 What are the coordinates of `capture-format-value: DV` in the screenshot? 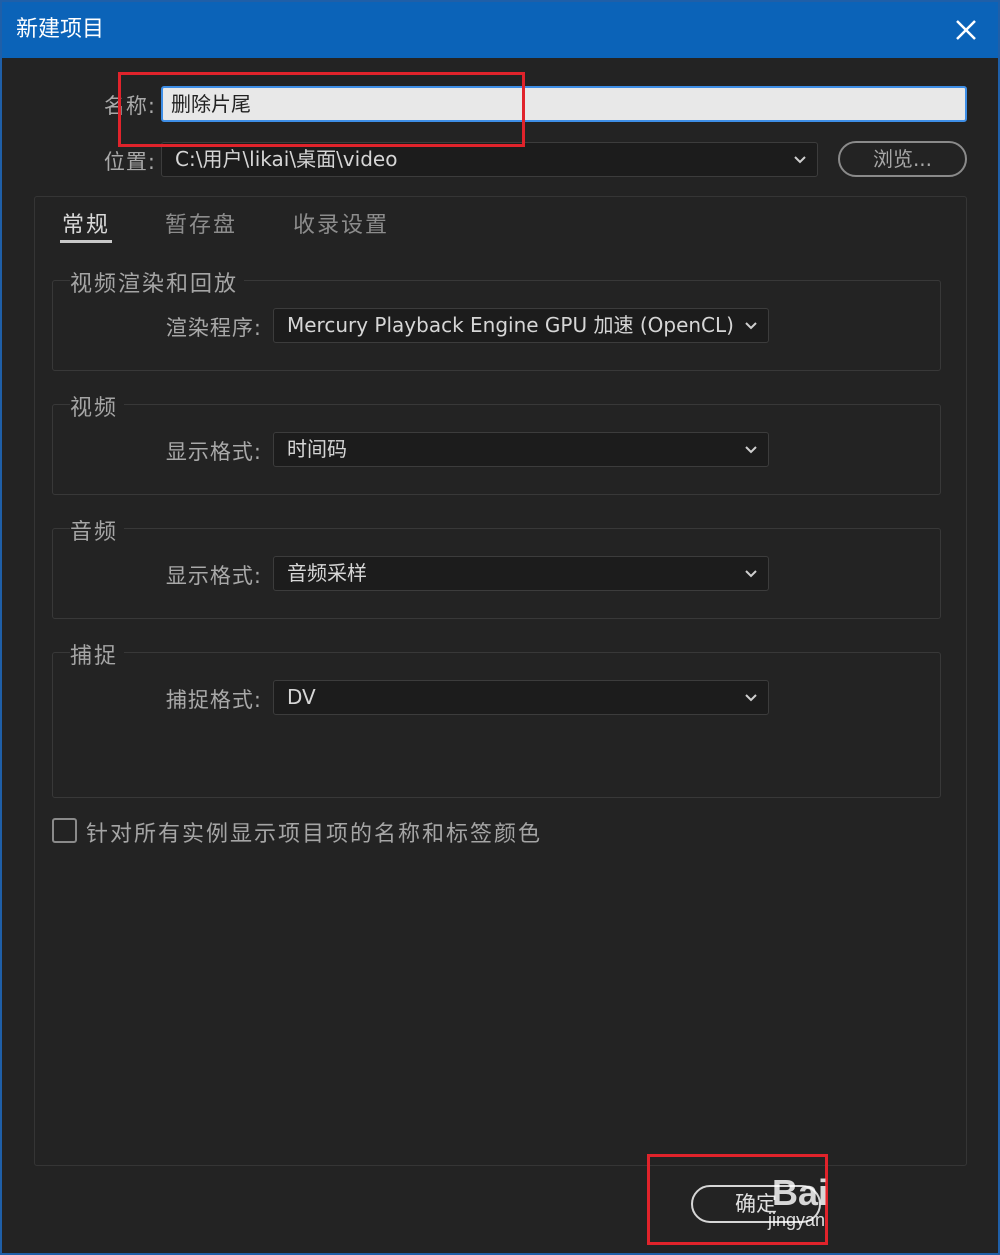 It's located at (301, 697).